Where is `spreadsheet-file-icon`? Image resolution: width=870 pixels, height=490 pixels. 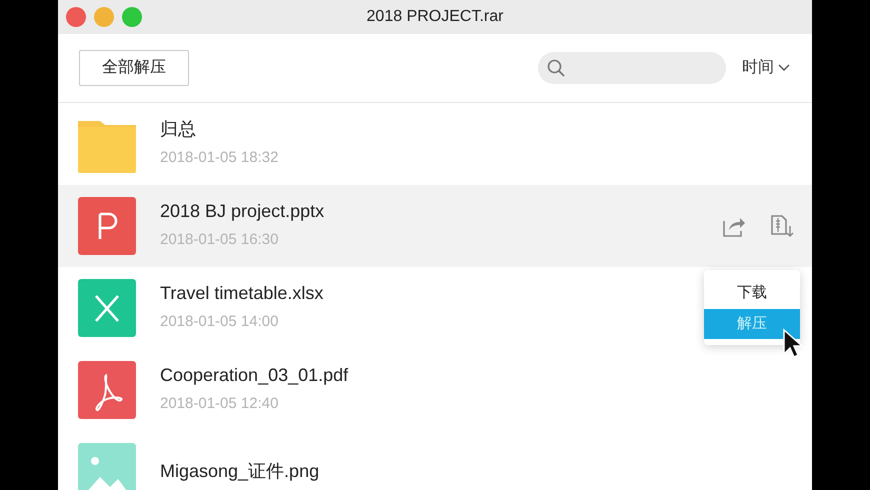
spreadsheet-file-icon is located at coordinates (107, 308).